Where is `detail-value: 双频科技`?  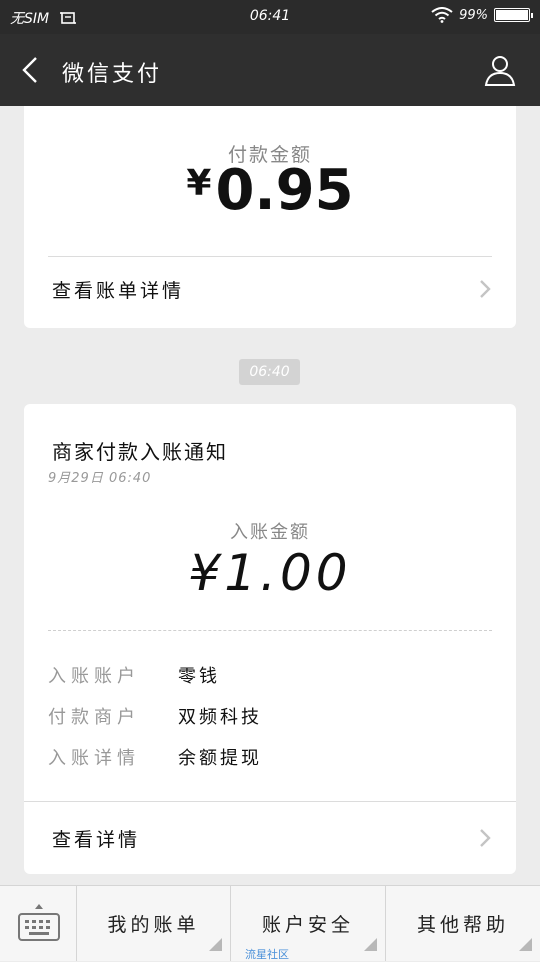 detail-value: 双频科技 is located at coordinates (220, 717).